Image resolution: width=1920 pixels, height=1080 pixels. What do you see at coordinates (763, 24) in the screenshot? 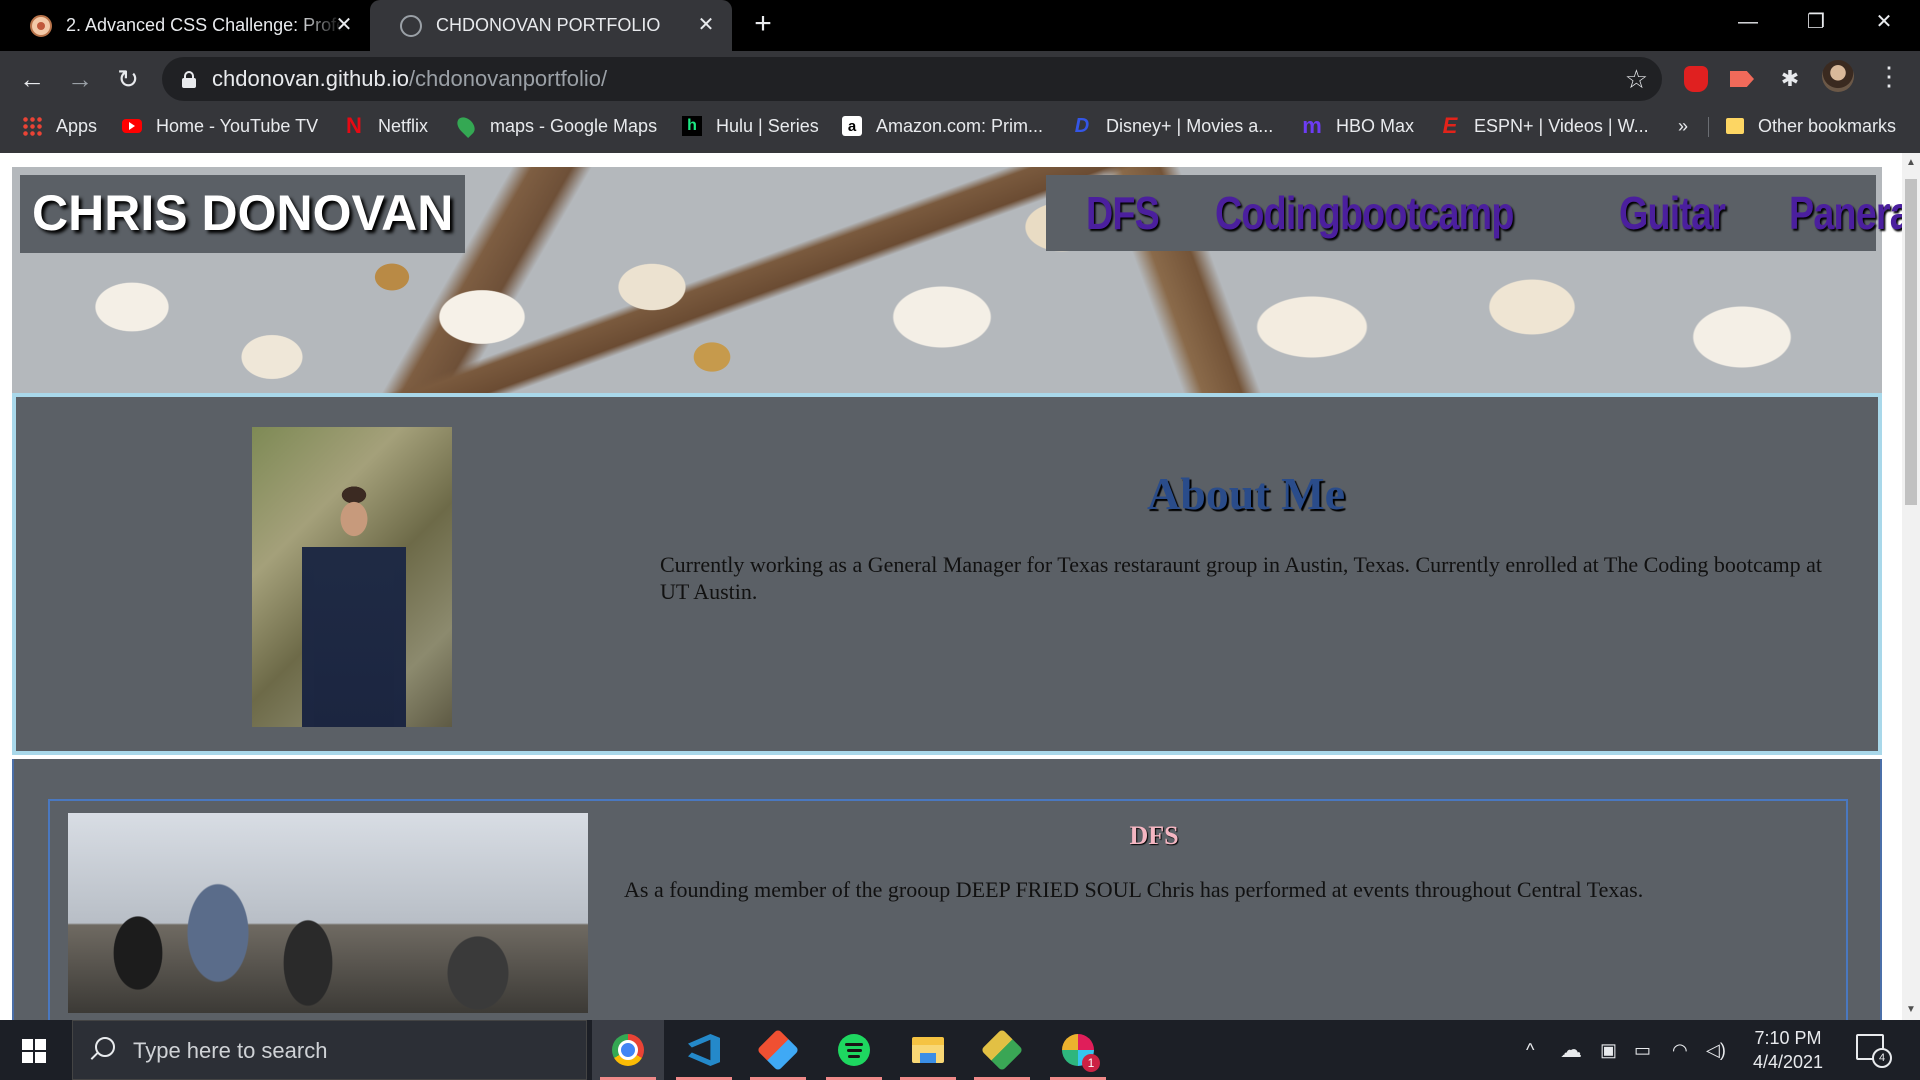
I see `new-tab-button: +` at bounding box center [763, 24].